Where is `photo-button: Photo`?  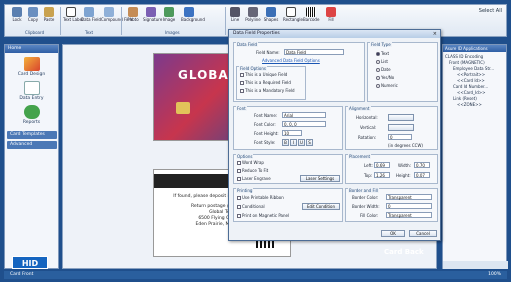
photo-button: Photo is located at coordinates (133, 14).